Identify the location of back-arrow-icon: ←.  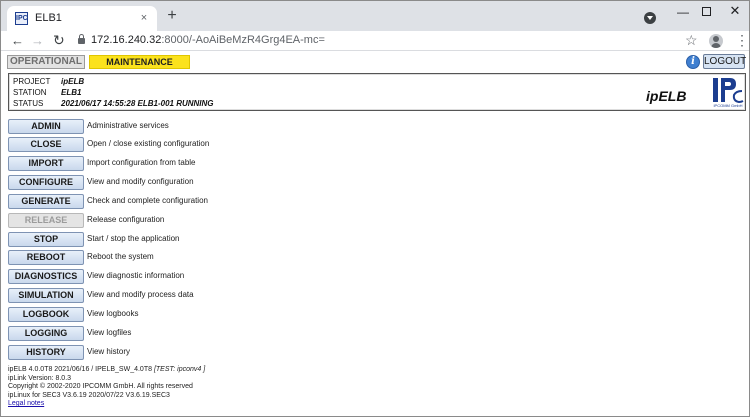
(17, 40).